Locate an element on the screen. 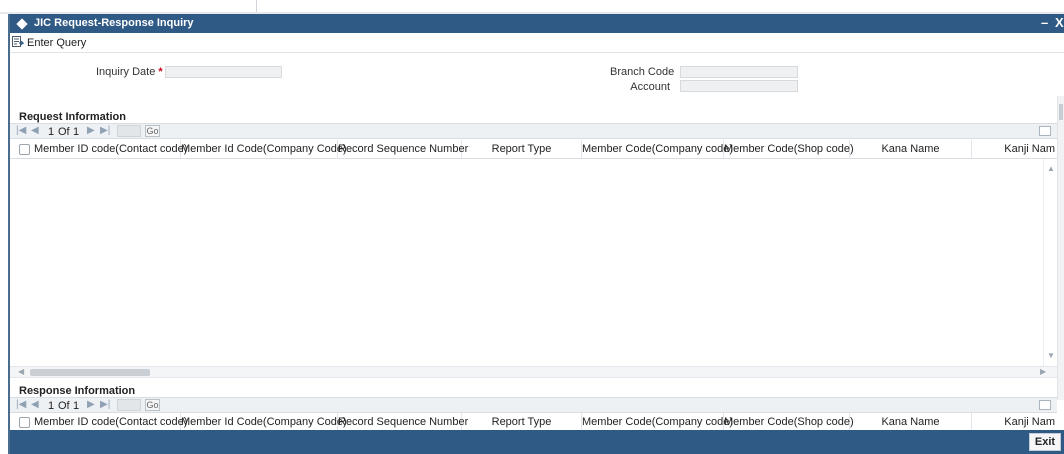  scroll-up-icon: ▲ is located at coordinates (1051, 168).